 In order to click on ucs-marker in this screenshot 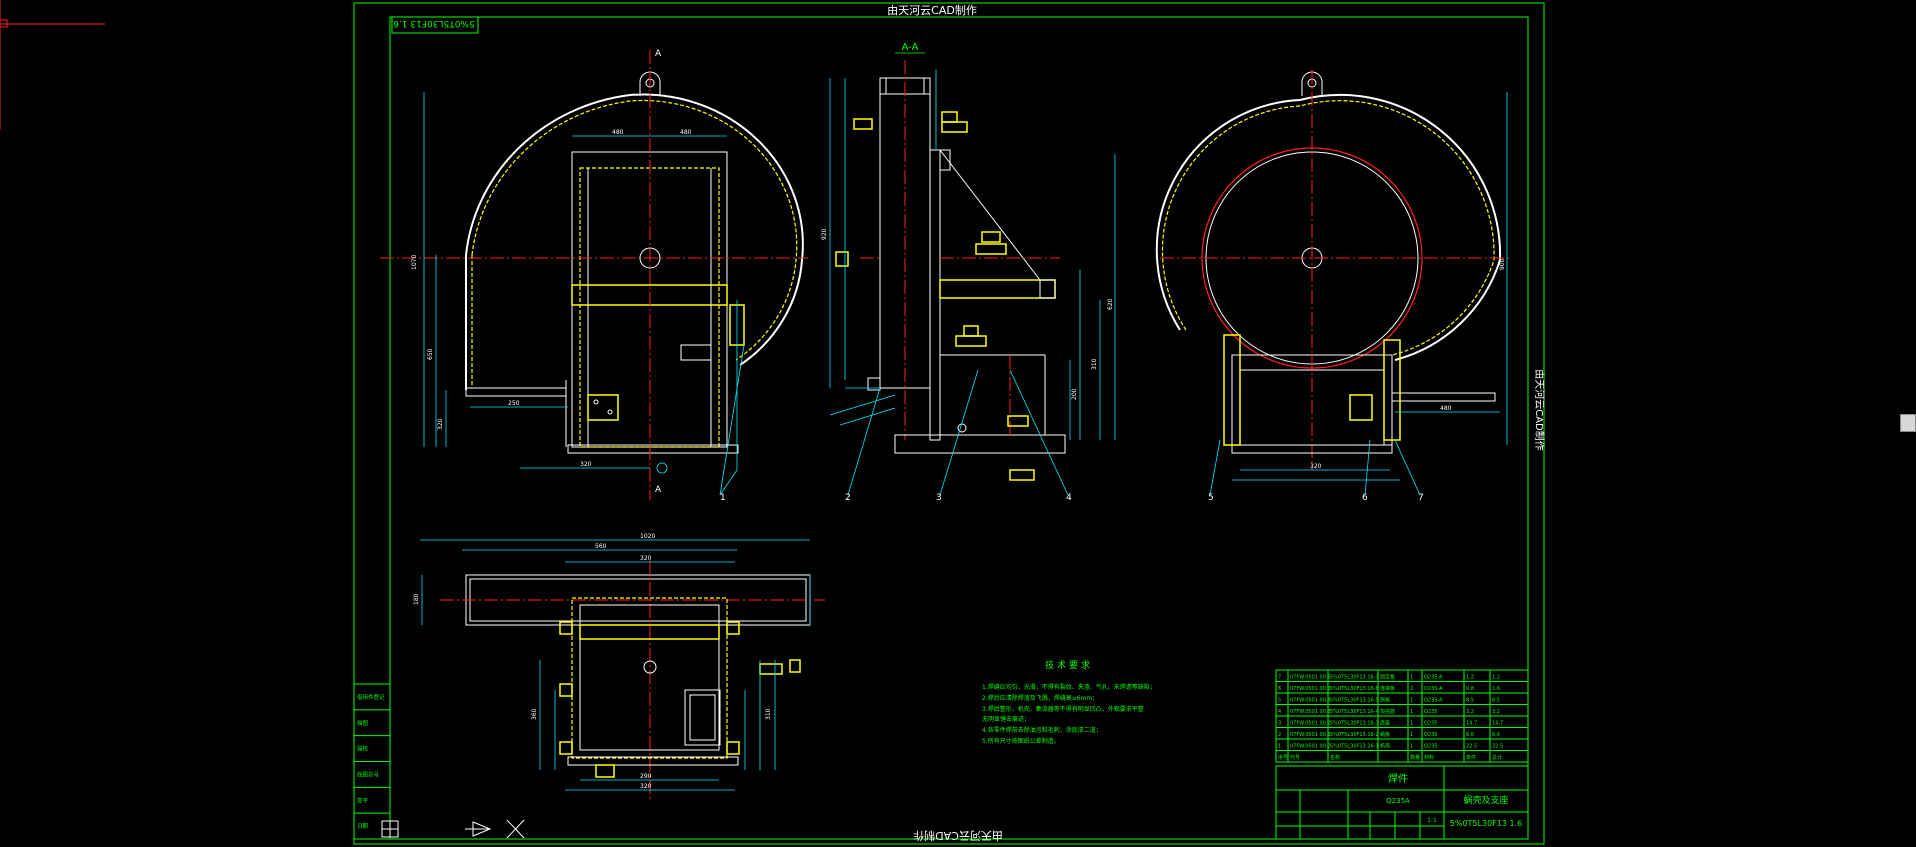, I will do `click(52, 65)`.